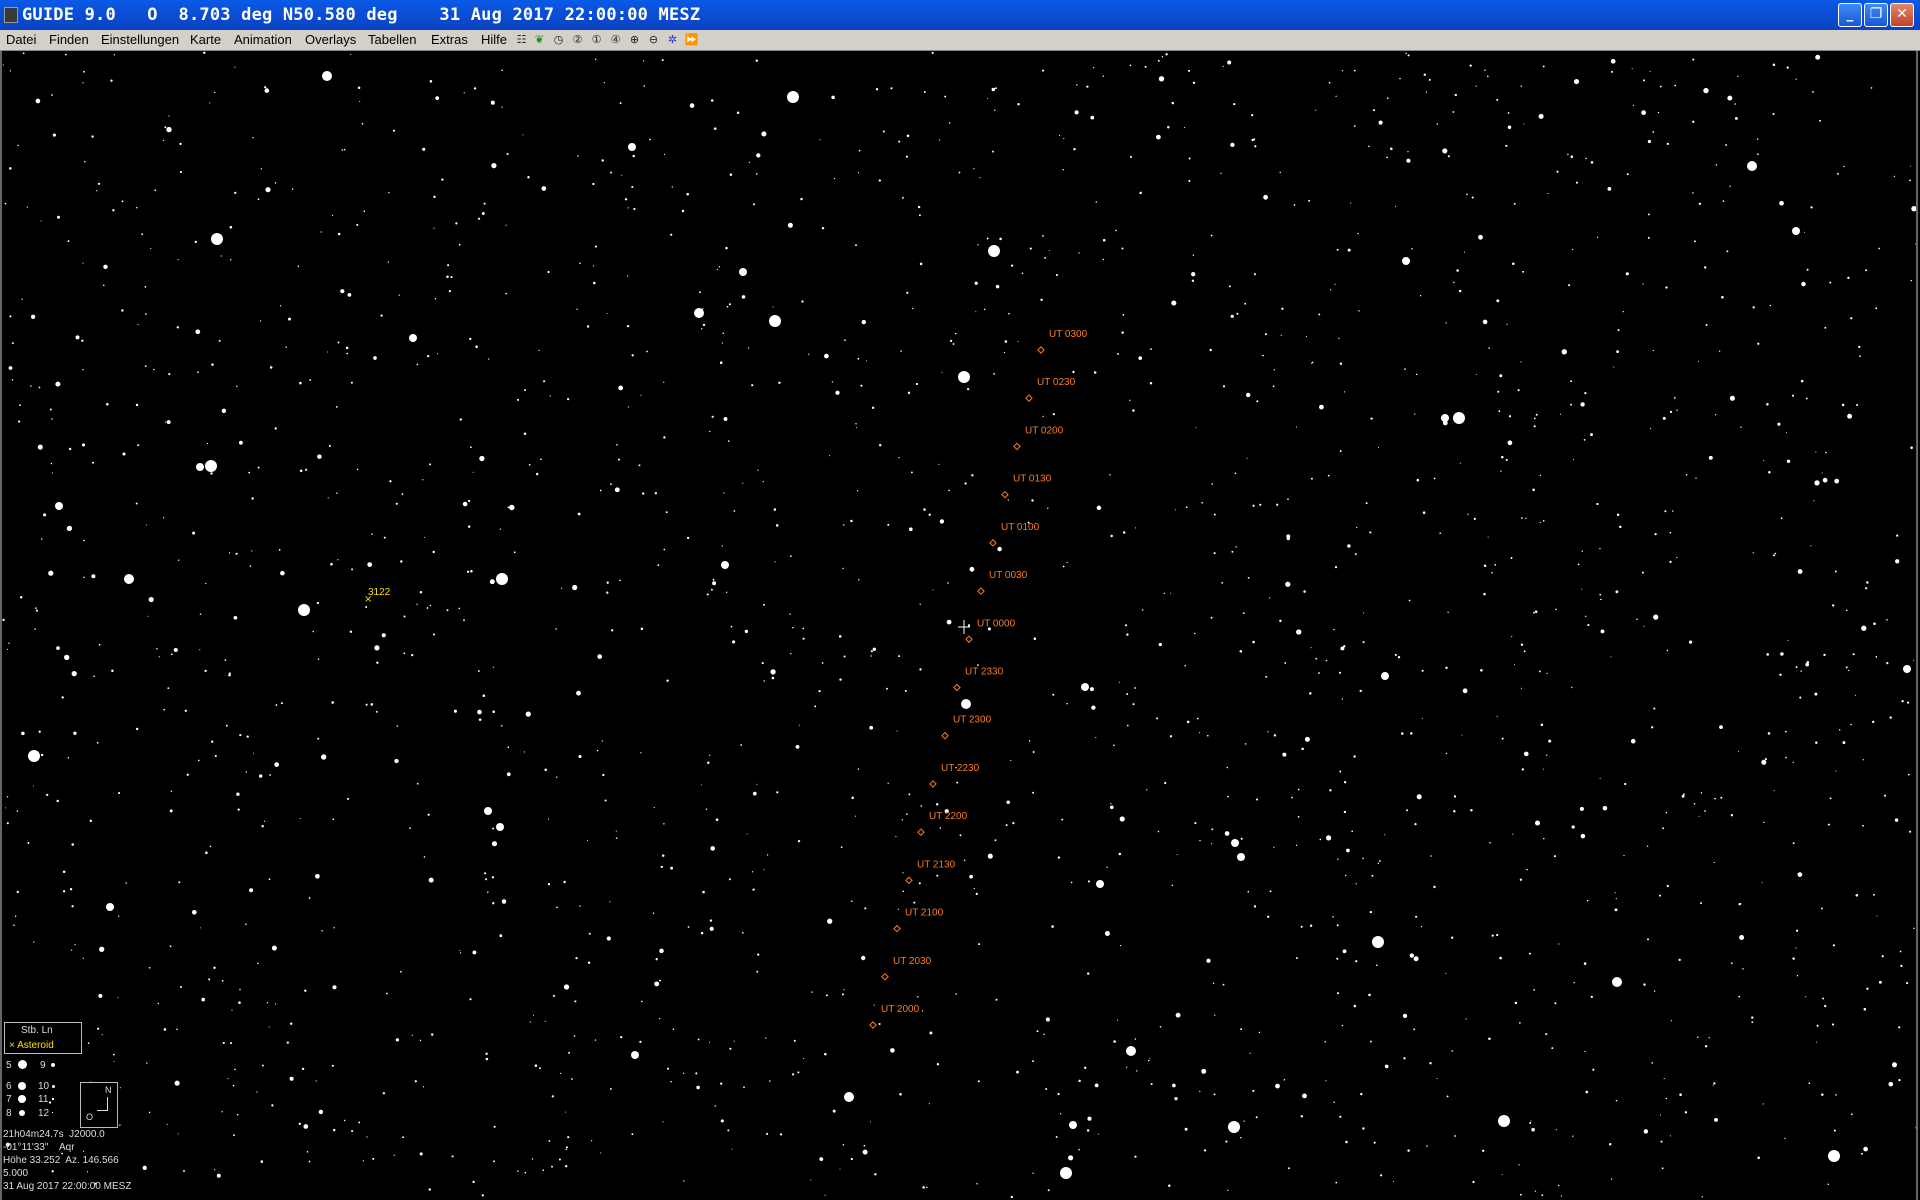 Image resolution: width=1920 pixels, height=1200 pixels. I want to click on close-button: ✕, so click(1902, 15).